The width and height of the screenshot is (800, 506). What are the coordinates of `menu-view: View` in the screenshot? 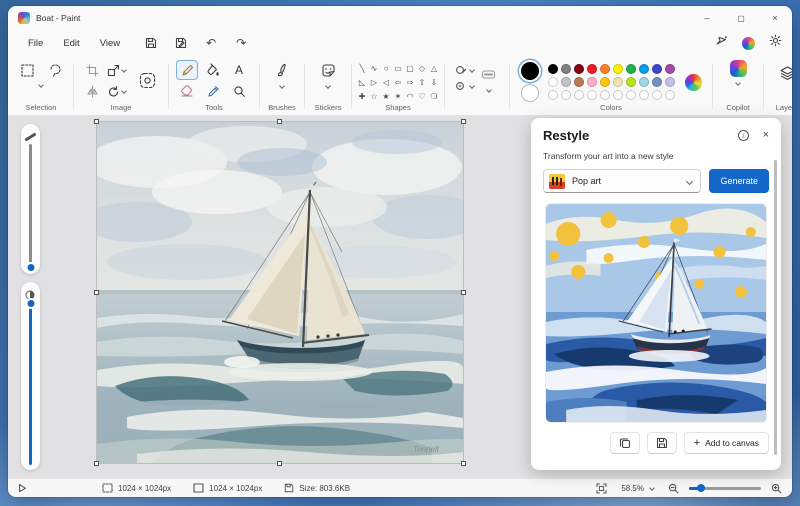 It's located at (110, 43).